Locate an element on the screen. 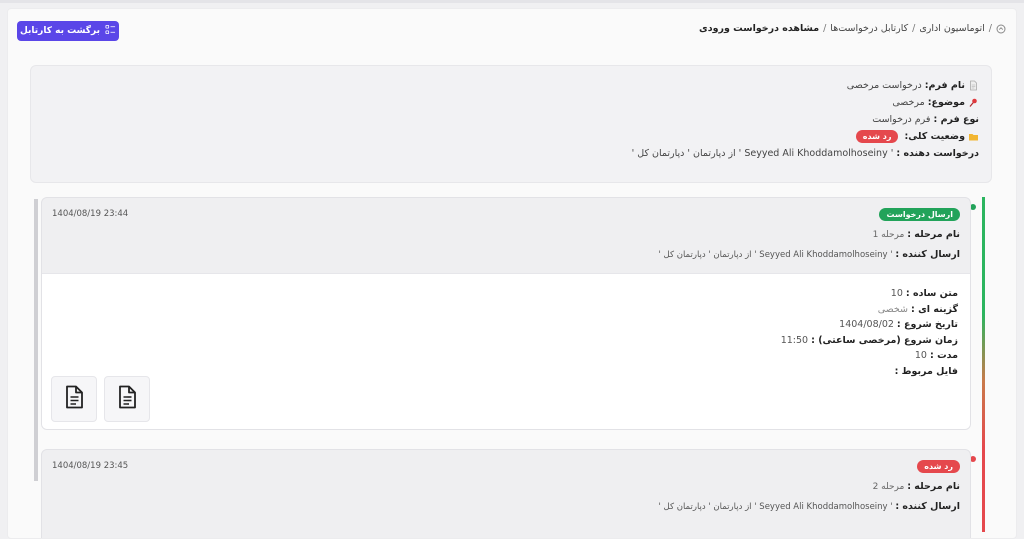 The width and height of the screenshot is (1024, 539). field-label: تاریخ شروع : is located at coordinates (927, 325).